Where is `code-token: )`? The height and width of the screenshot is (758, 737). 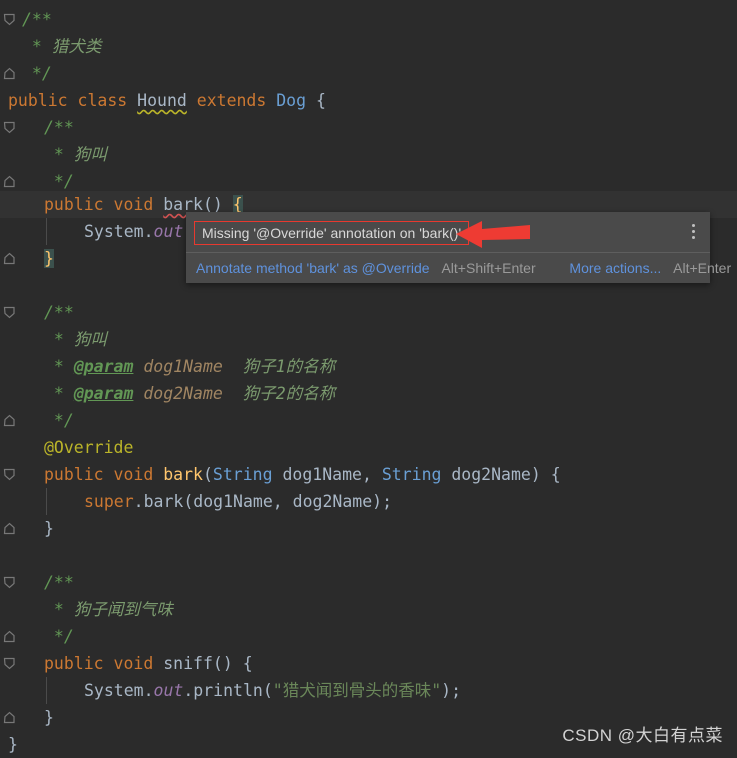
code-token: ) is located at coordinates (535, 474).